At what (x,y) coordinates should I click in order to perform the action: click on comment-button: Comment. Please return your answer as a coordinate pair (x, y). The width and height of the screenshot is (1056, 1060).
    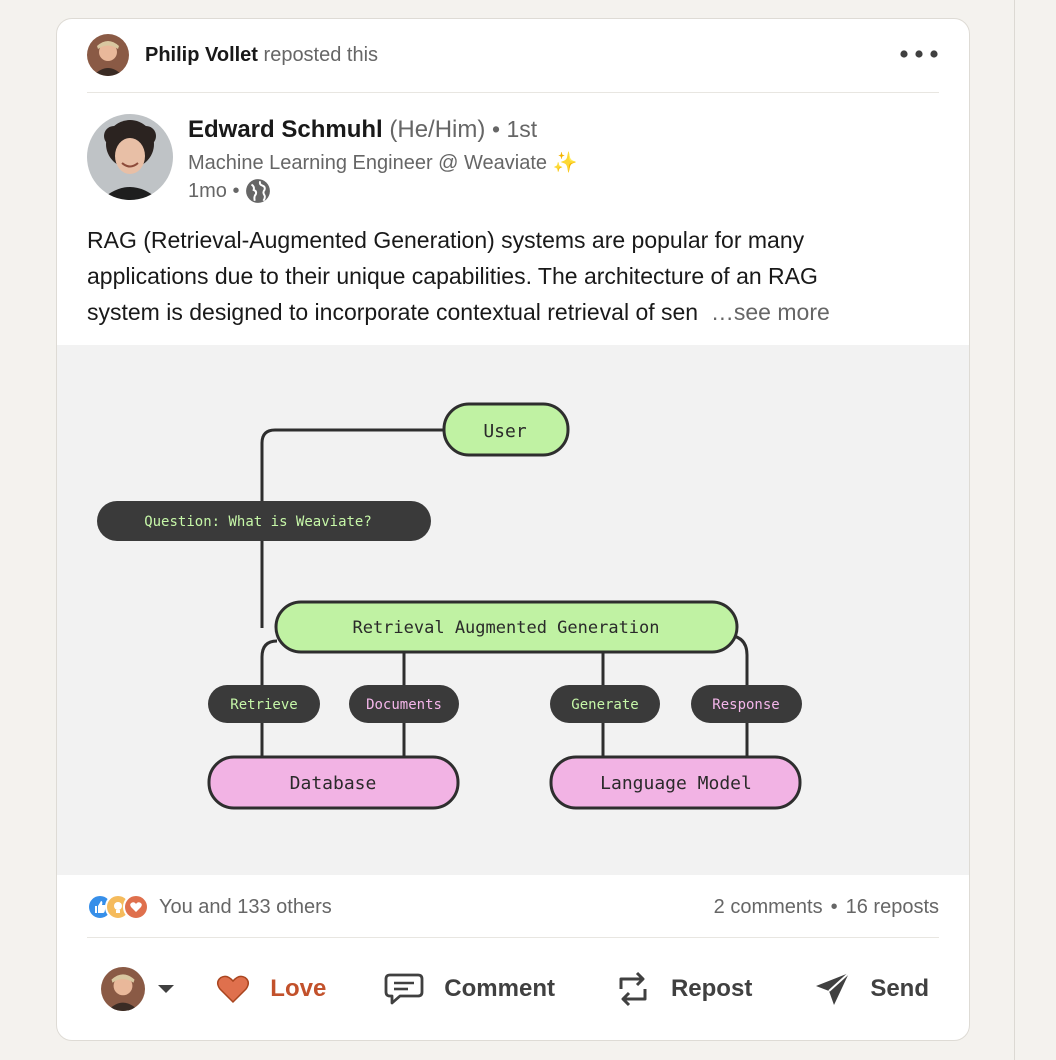
    Looking at the image, I should click on (469, 989).